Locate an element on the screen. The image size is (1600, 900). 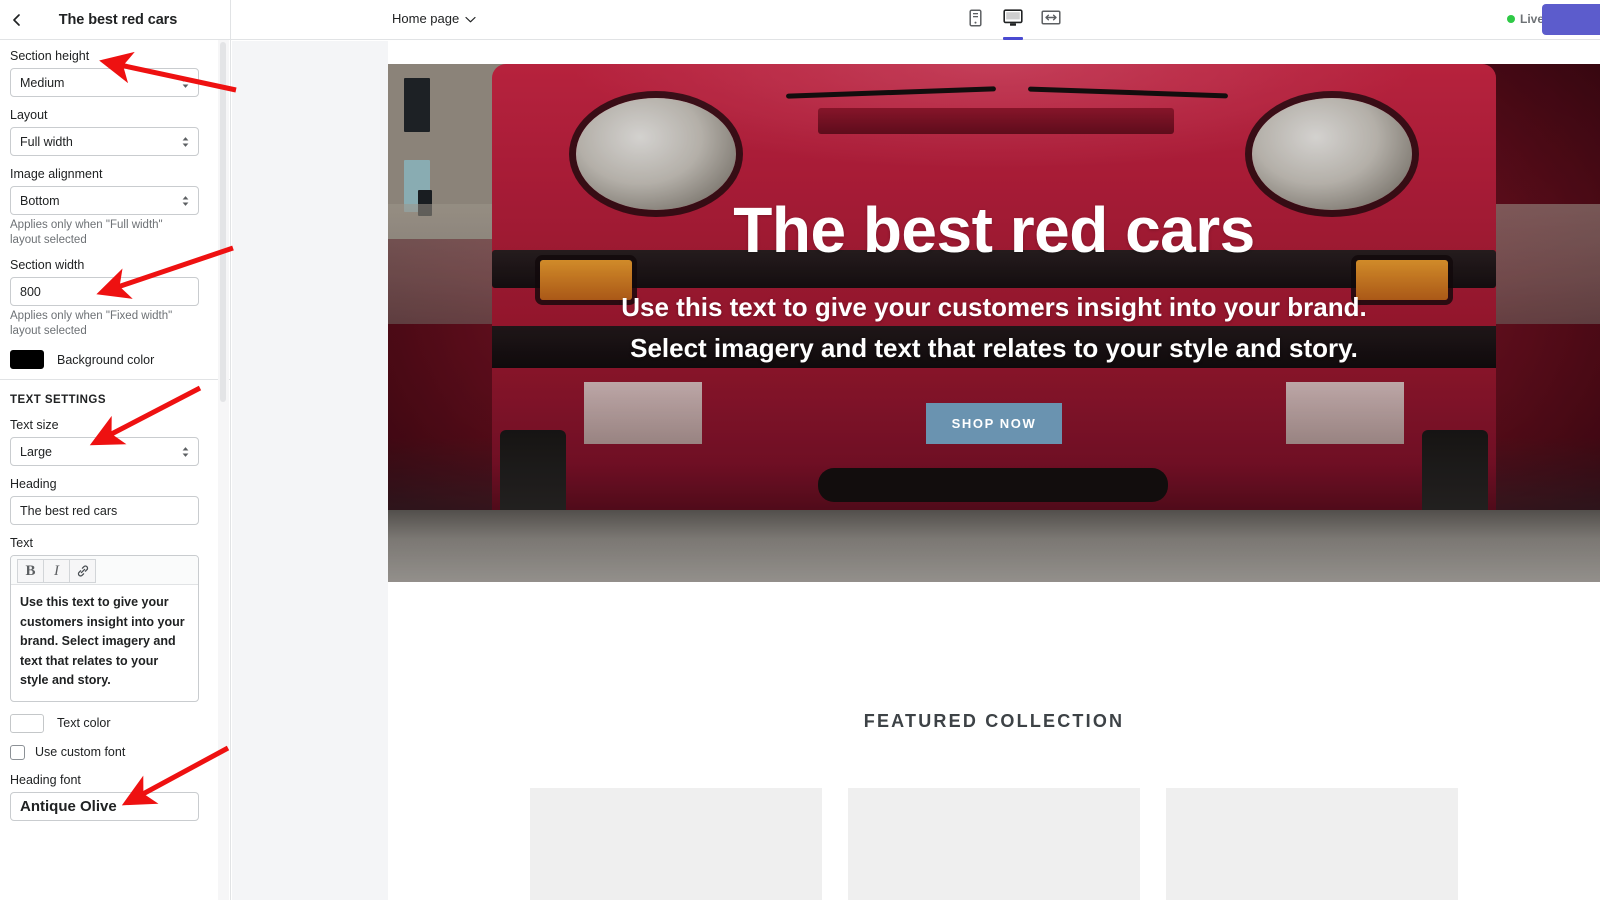
hero-heading: The best red cars is located at coordinates (994, 229).